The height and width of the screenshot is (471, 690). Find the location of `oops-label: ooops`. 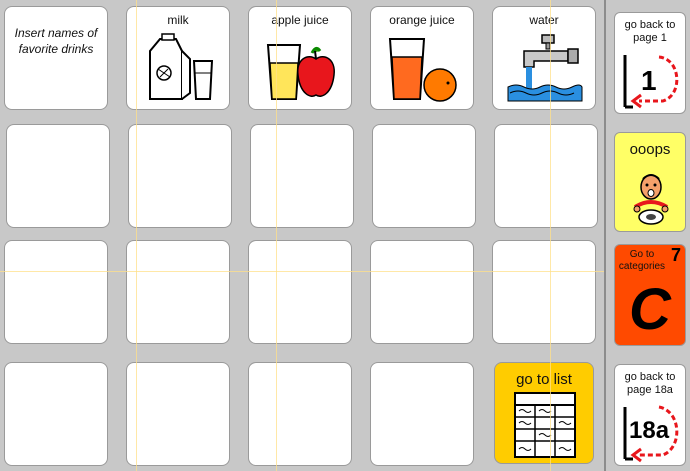

oops-label: ooops is located at coordinates (650, 149).